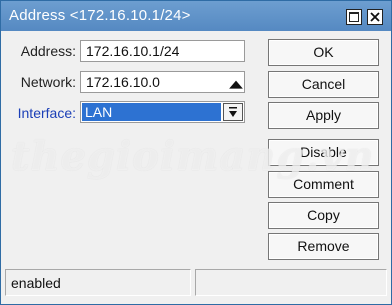 This screenshot has height=305, width=392. Describe the element at coordinates (162, 82) in the screenshot. I see `network-field: 172.16.10.0` at that location.